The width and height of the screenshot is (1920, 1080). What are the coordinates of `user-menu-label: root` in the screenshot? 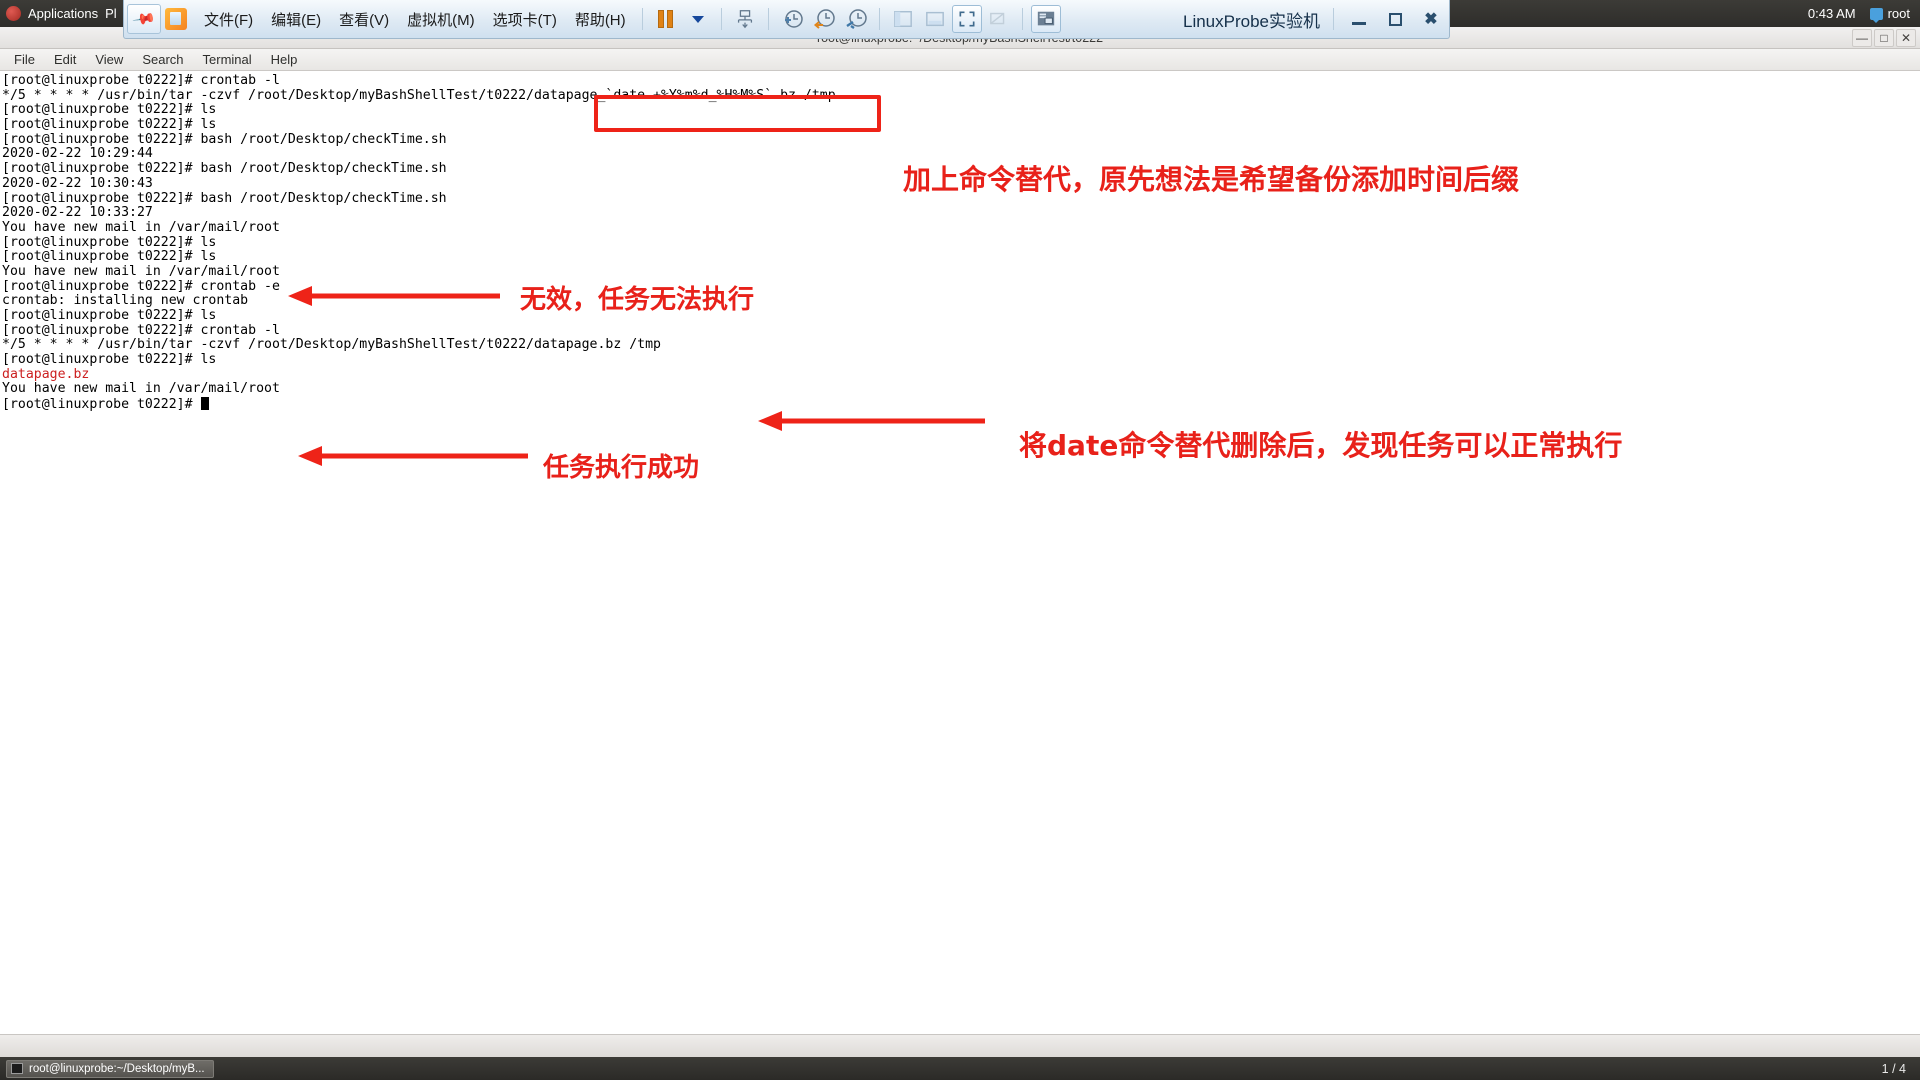 It's located at (1898, 13).